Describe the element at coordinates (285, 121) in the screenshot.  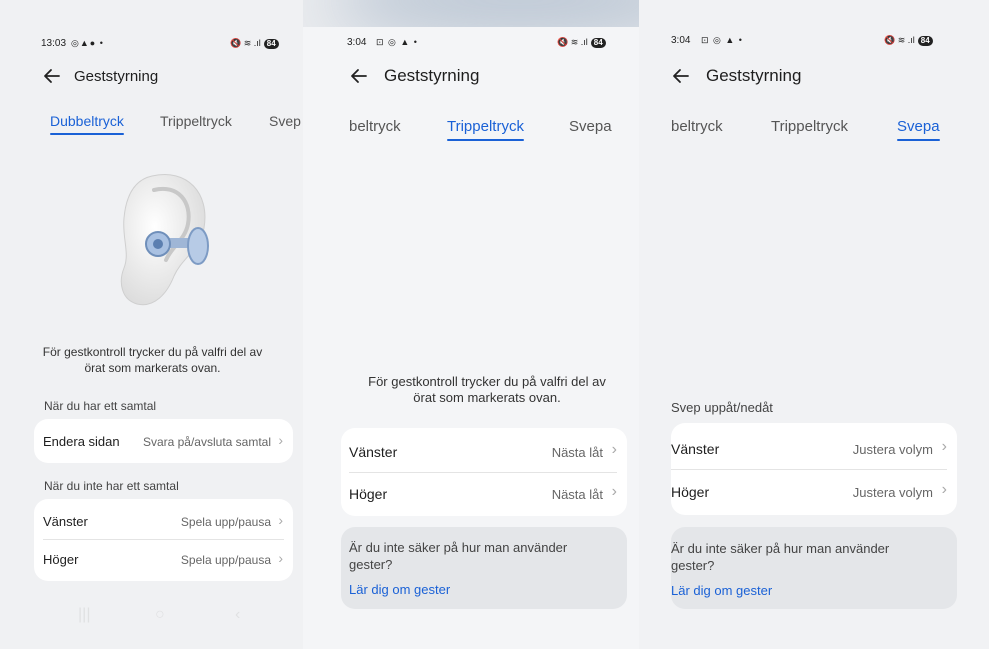
I see `tab-svep: Svep` at that location.